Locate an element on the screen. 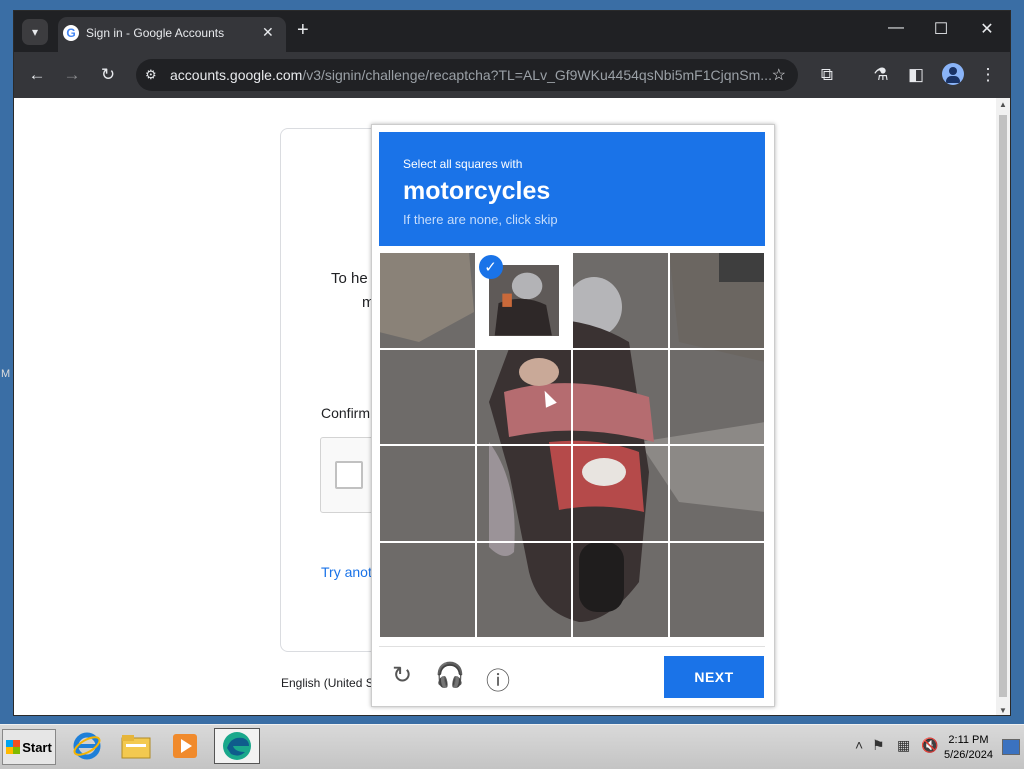 This screenshot has width=1024, height=769. profile-avatar-icon is located at coordinates (953, 74).